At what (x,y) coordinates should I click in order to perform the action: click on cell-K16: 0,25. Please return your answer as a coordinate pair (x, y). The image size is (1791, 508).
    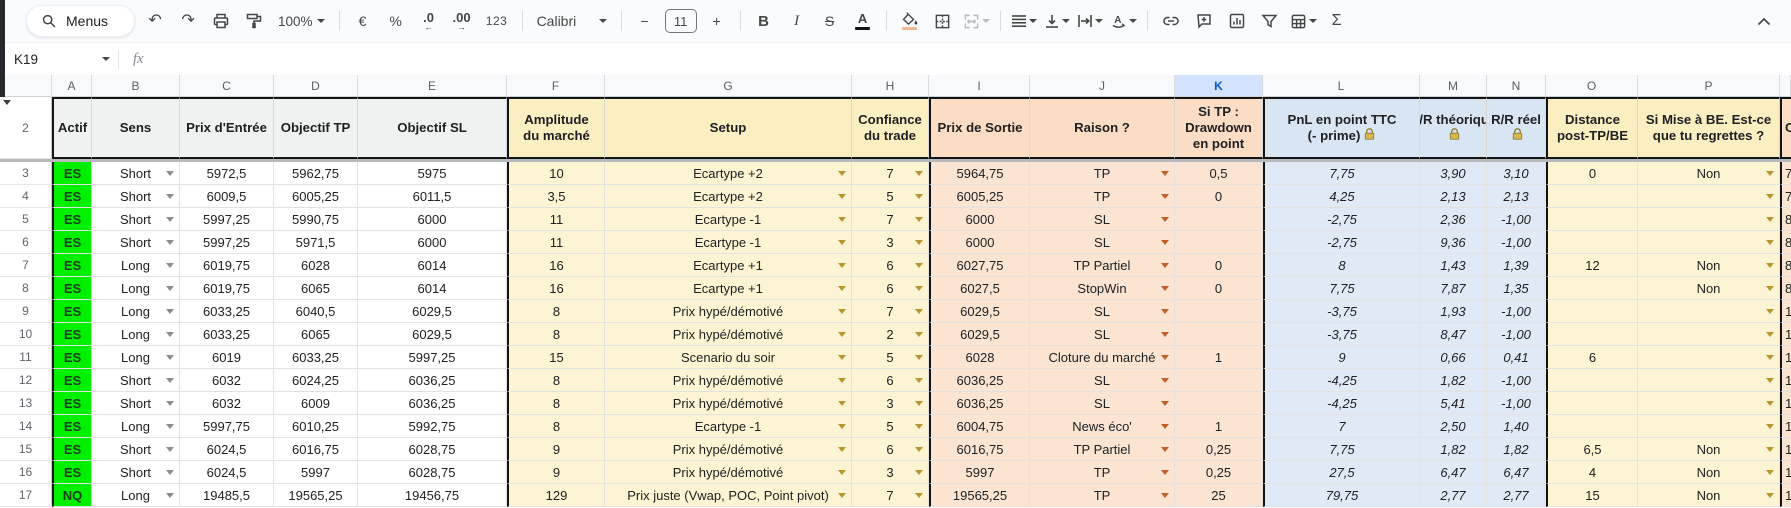
    Looking at the image, I should click on (1219, 472).